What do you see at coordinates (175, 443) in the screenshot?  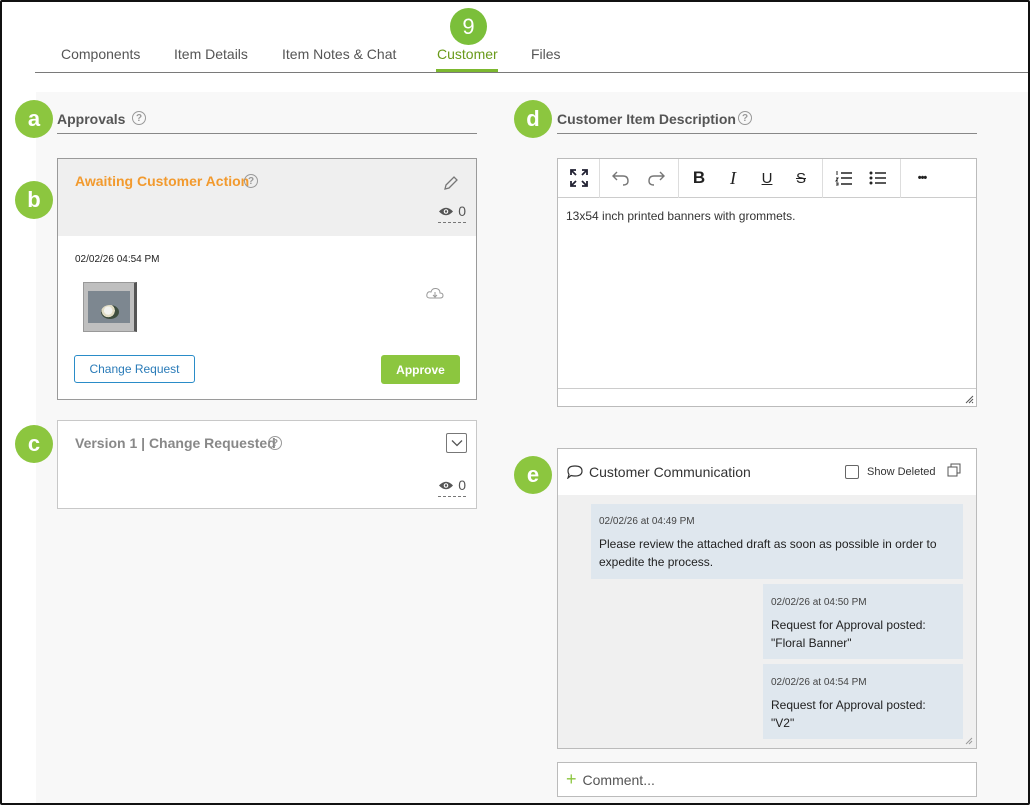 I see `version-title: Version 1 | Change Requested` at bounding box center [175, 443].